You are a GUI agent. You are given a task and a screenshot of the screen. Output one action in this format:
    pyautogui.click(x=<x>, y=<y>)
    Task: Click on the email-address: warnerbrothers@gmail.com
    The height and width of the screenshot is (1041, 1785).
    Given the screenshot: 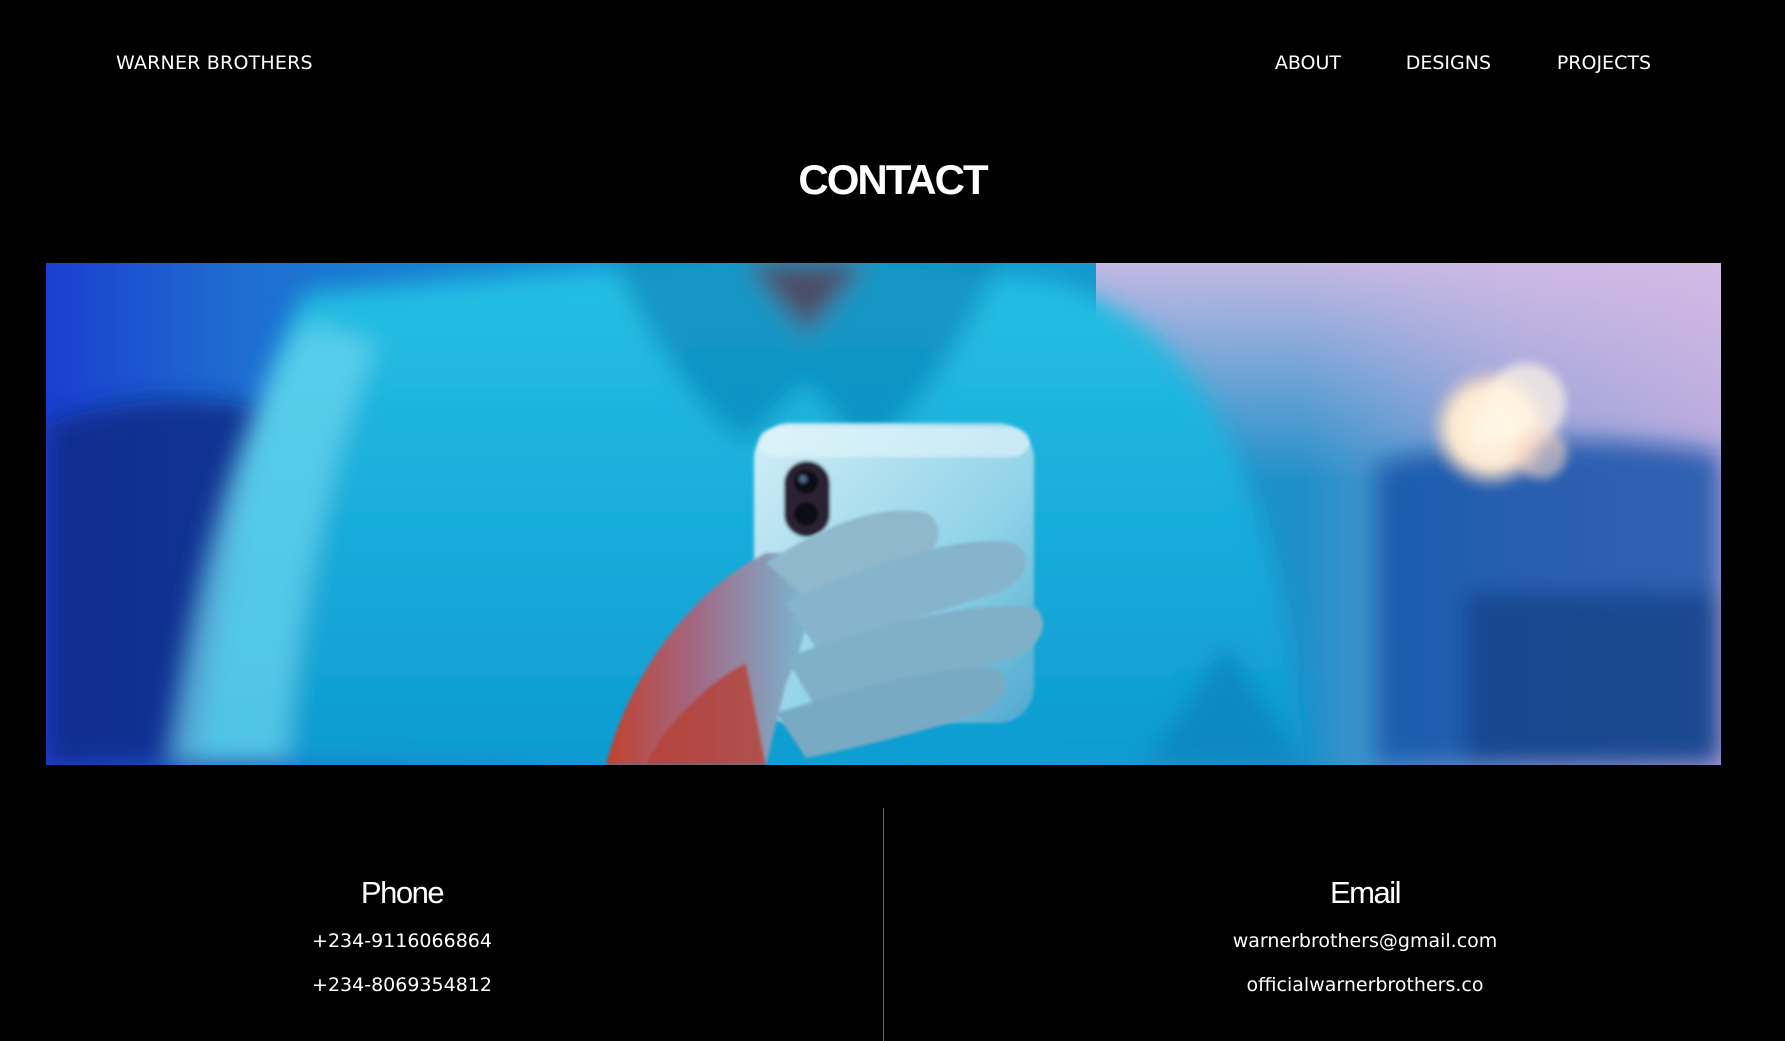 What is the action you would take?
    pyautogui.click(x=1365, y=941)
    